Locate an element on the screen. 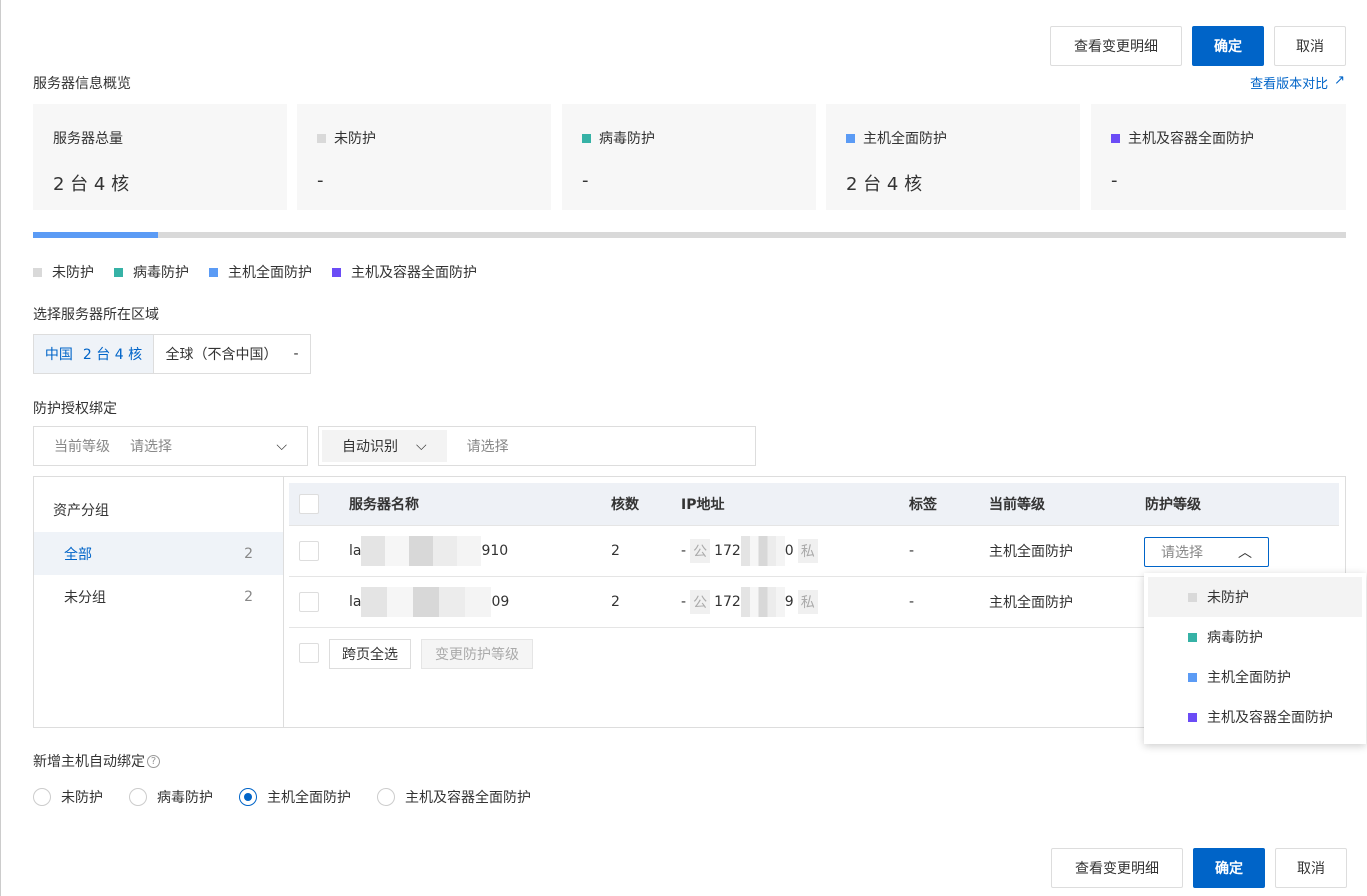  group-item-all: 全部 2 is located at coordinates (158, 553).